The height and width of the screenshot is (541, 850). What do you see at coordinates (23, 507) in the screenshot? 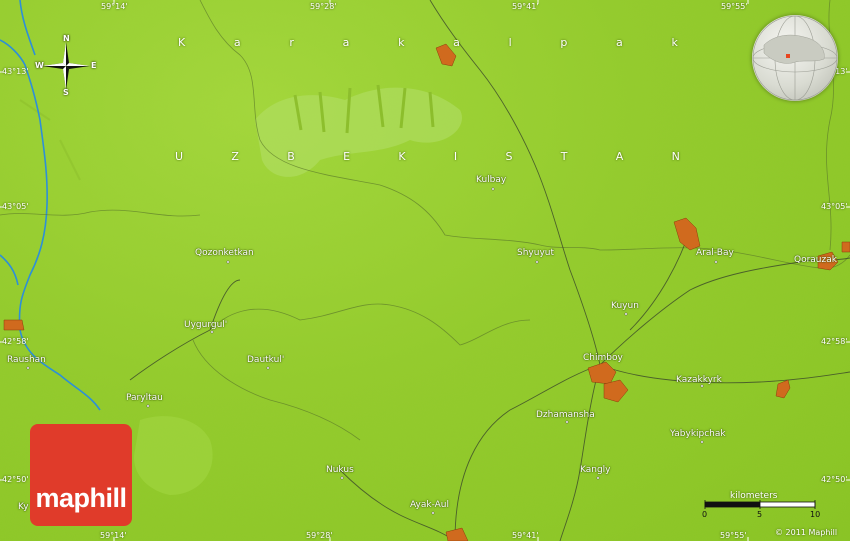
I see `place-label-ky: Ky` at bounding box center [23, 507].